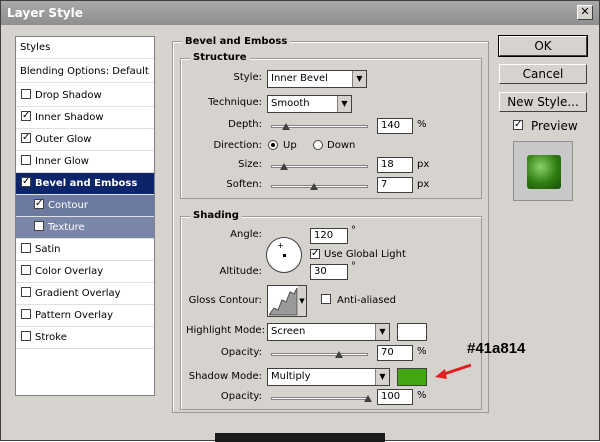 Image resolution: width=600 pixels, height=442 pixels. I want to click on shading-title: Shading, so click(216, 215).